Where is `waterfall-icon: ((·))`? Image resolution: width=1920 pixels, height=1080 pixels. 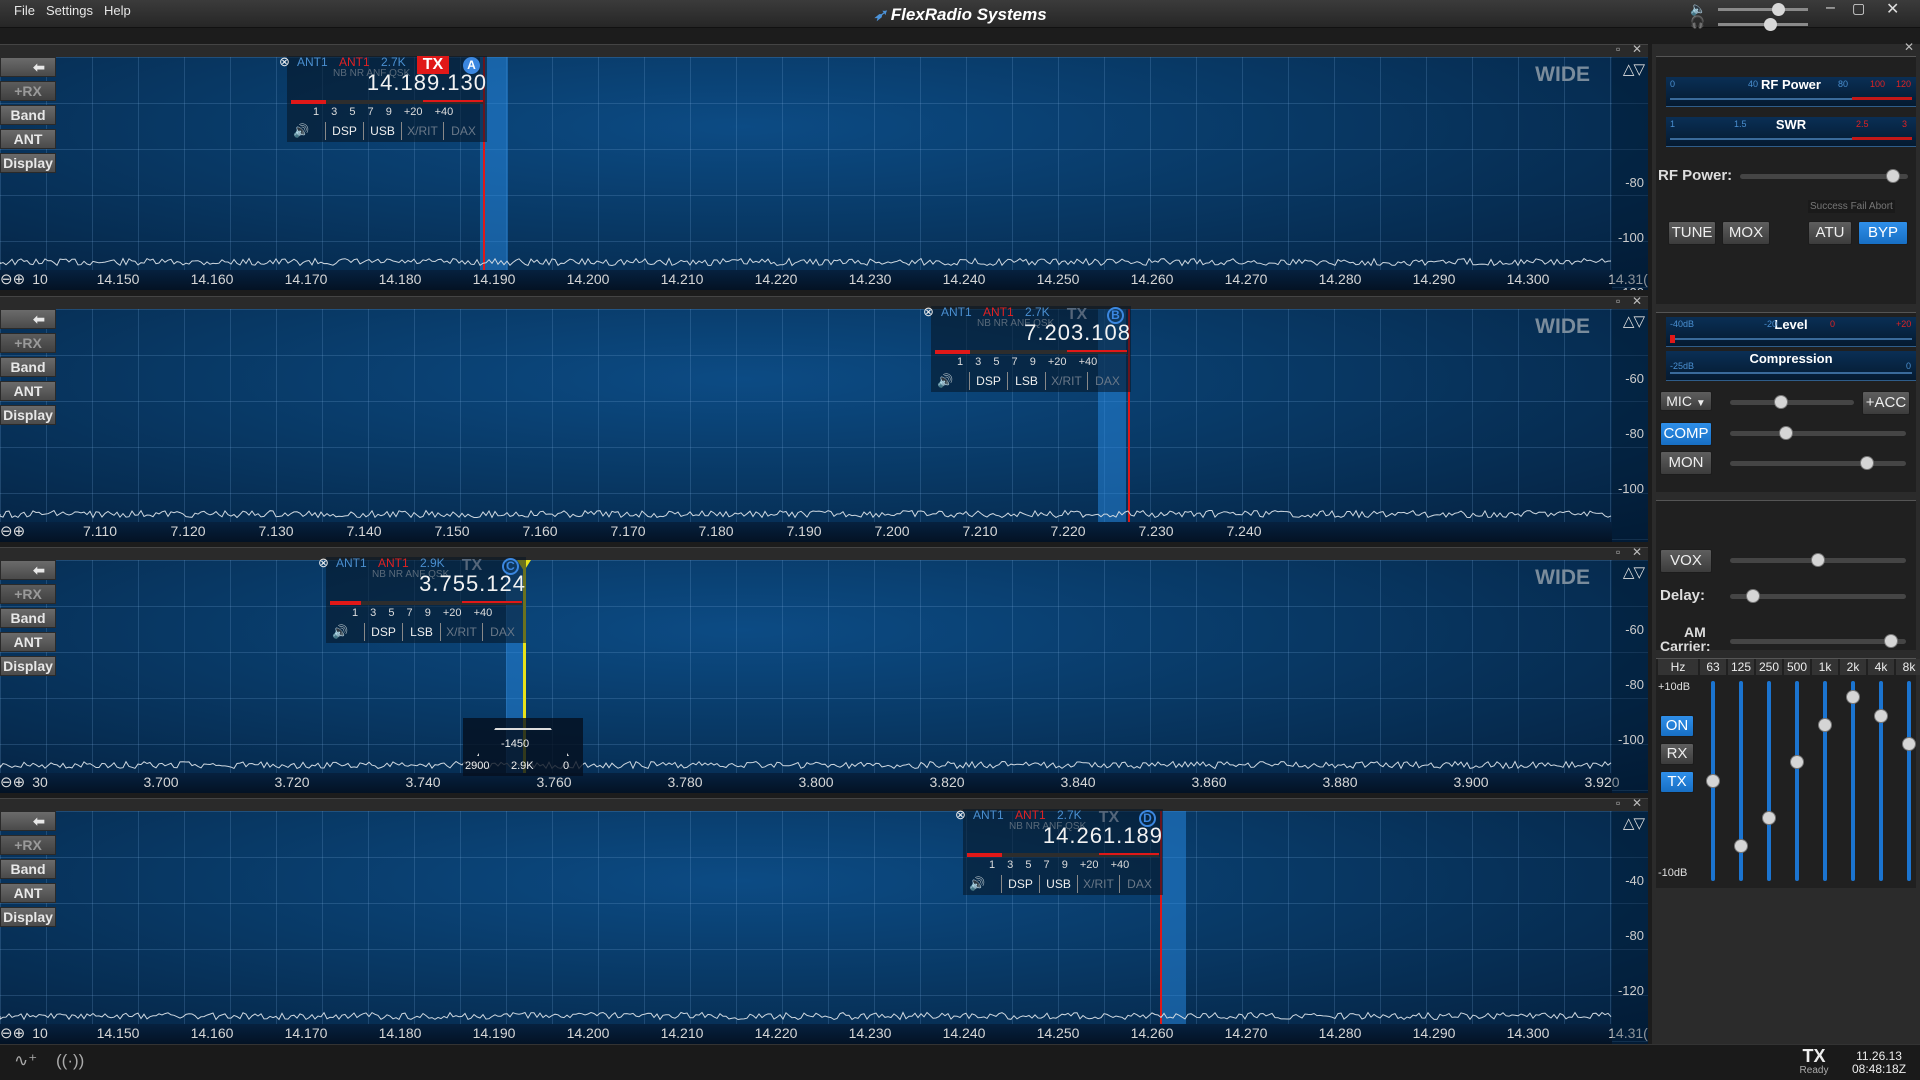
waterfall-icon: ((·)) is located at coordinates (70, 1061).